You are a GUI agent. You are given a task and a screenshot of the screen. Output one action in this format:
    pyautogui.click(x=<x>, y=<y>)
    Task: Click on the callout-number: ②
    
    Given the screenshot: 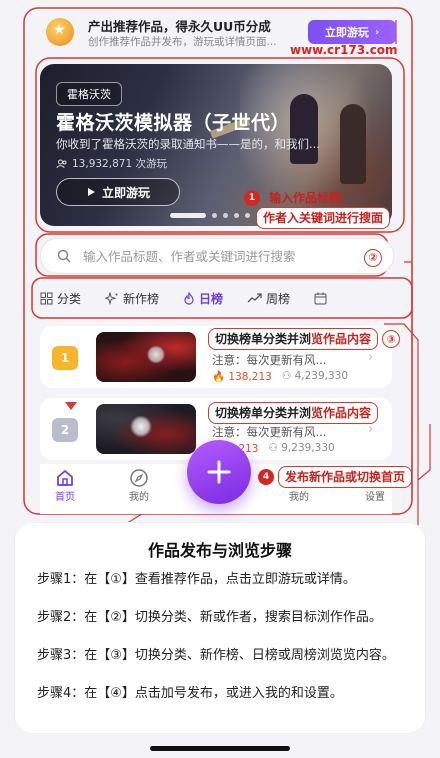 What is the action you would take?
    pyautogui.click(x=373, y=257)
    